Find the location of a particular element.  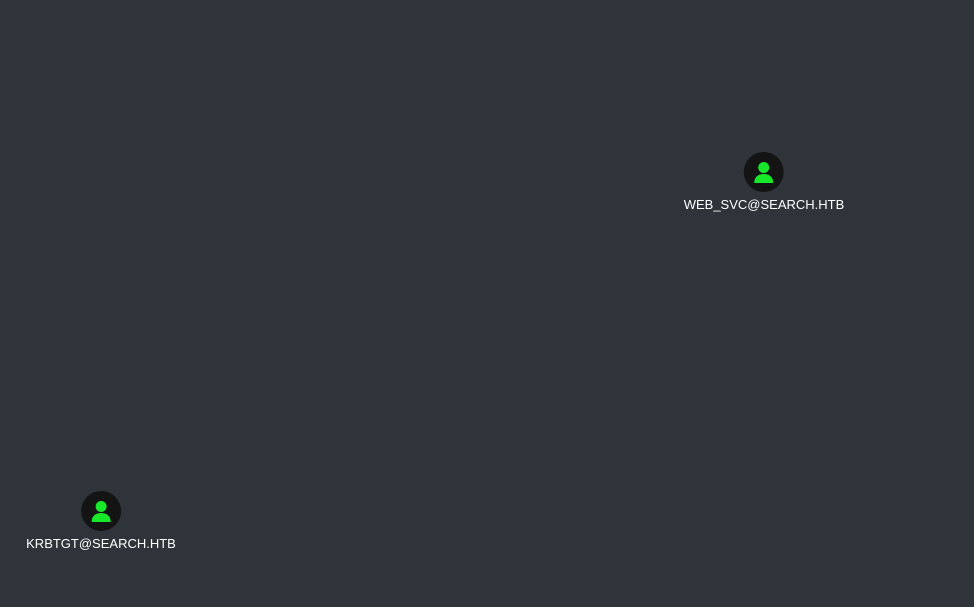

graph-node-krbtgt: KRBTGT@SEARCH.HTB is located at coordinates (101, 521).